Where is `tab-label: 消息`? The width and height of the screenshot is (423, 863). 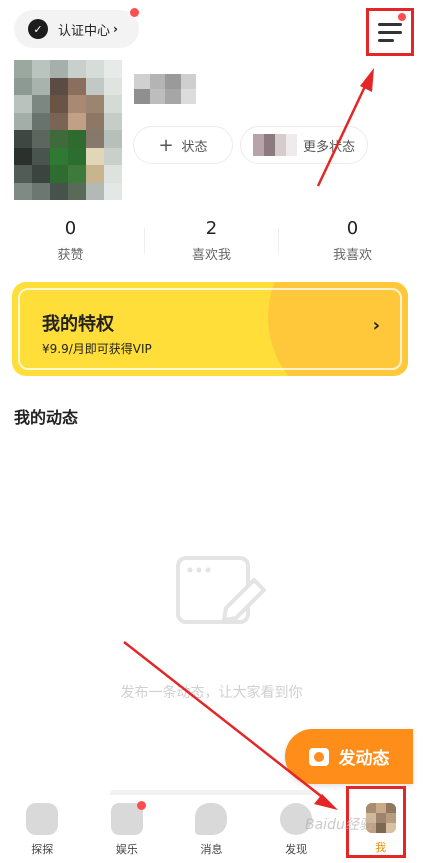
tab-label: 消息 is located at coordinates (211, 849).